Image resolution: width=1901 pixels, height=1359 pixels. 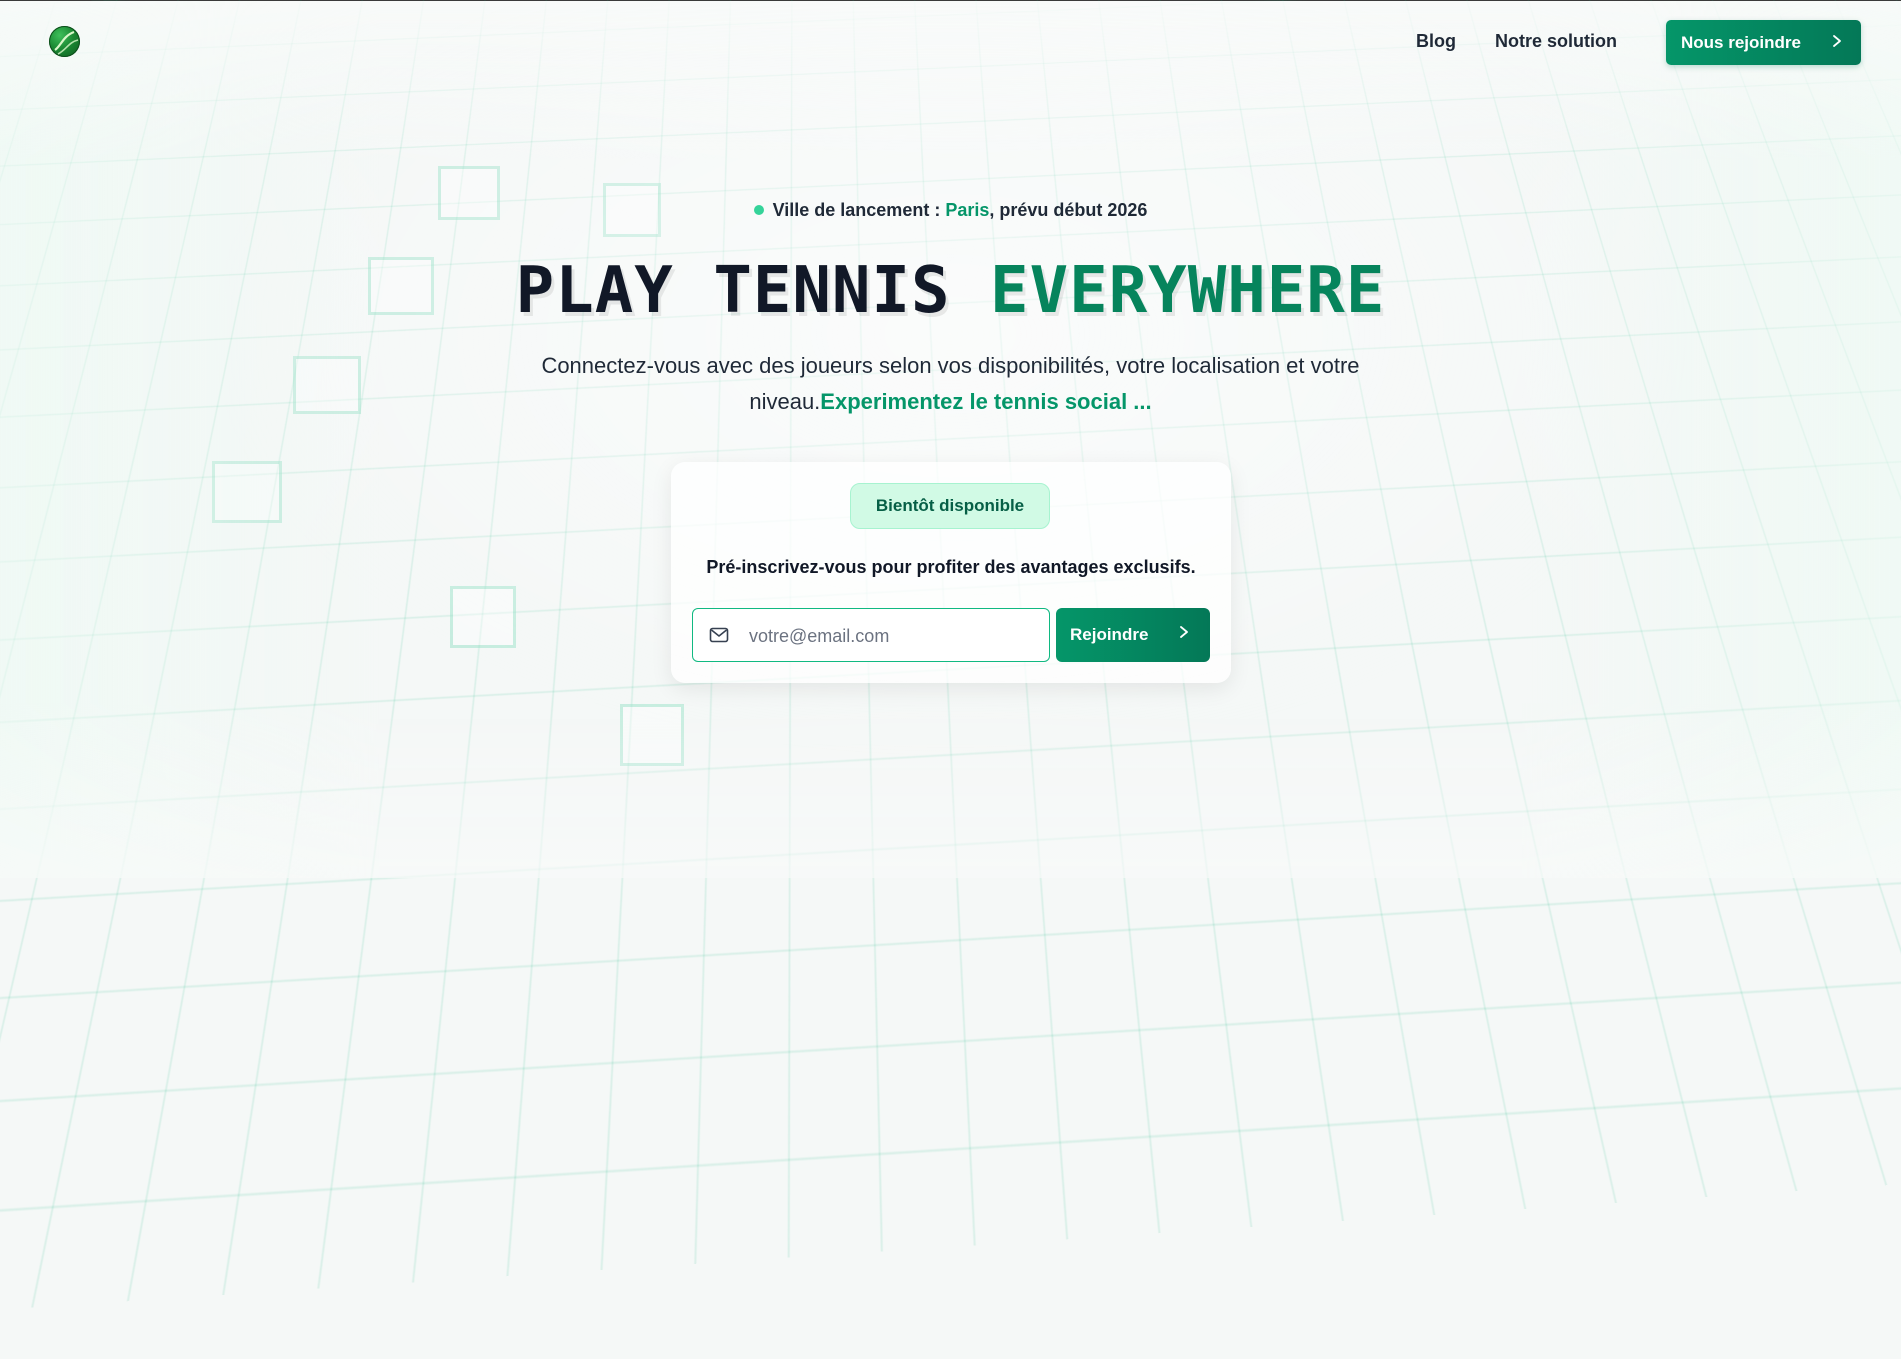 I want to click on nav-link-notre-solution: Notre solution, so click(x=1556, y=41).